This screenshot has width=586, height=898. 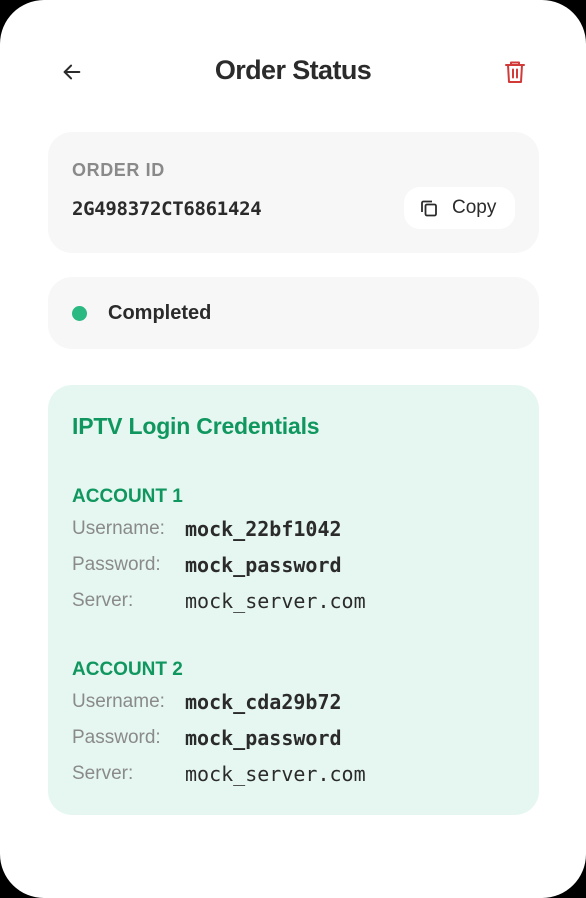 I want to click on username-row: Username: mock_cda29b72, so click(x=297, y=702).